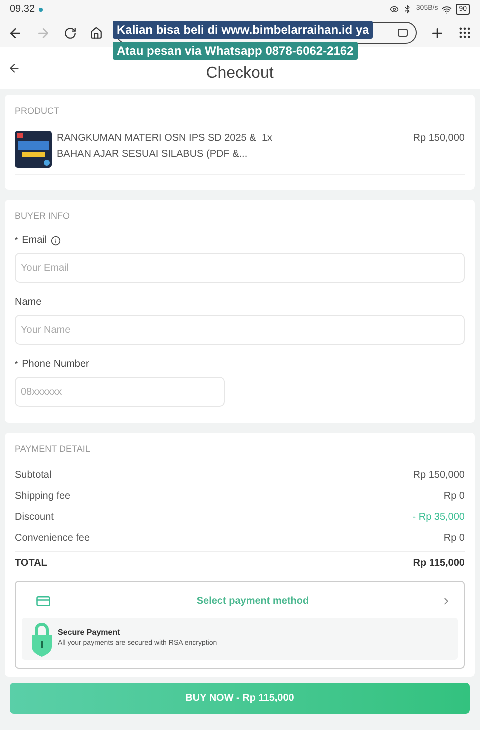 The image size is (480, 730). What do you see at coordinates (240, 74) in the screenshot?
I see `page-title: Checkout` at bounding box center [240, 74].